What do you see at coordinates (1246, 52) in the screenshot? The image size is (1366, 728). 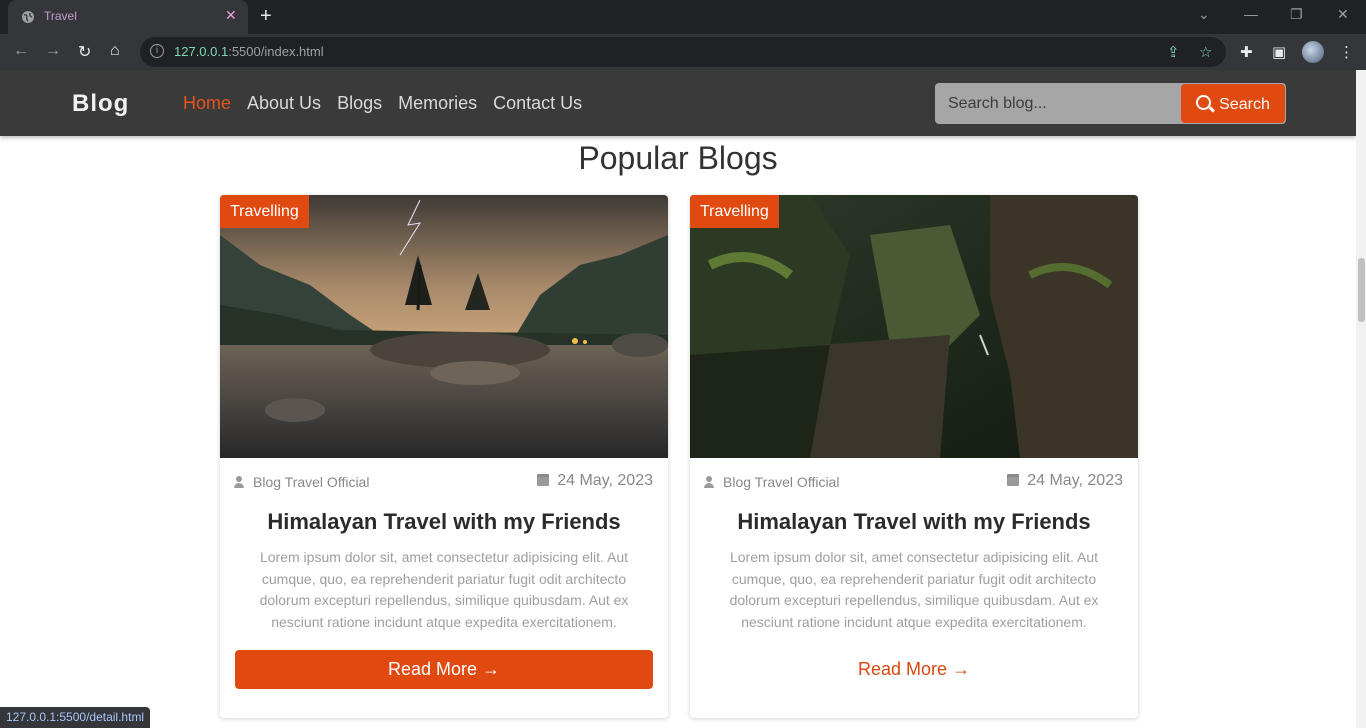 I see `extensions-icon: ✚` at bounding box center [1246, 52].